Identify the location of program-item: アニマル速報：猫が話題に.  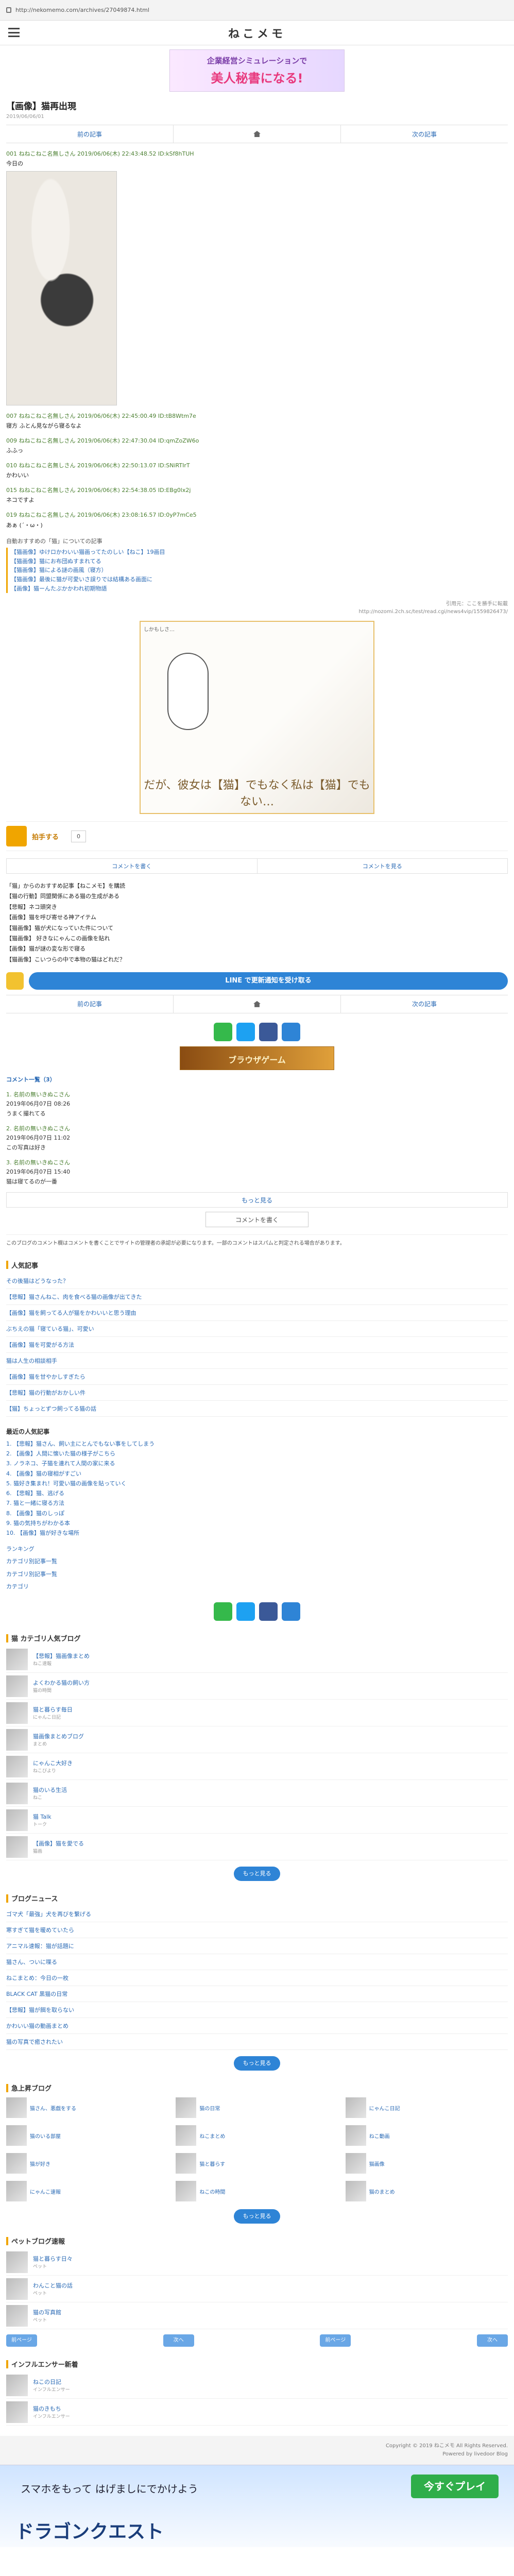
(257, 1946).